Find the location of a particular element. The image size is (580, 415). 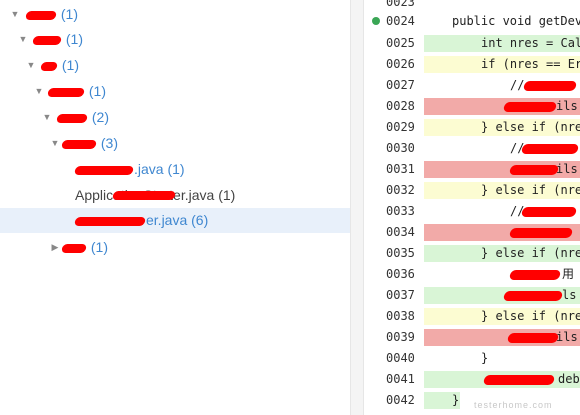

code-line: 0041 deb is located at coordinates (472, 379).